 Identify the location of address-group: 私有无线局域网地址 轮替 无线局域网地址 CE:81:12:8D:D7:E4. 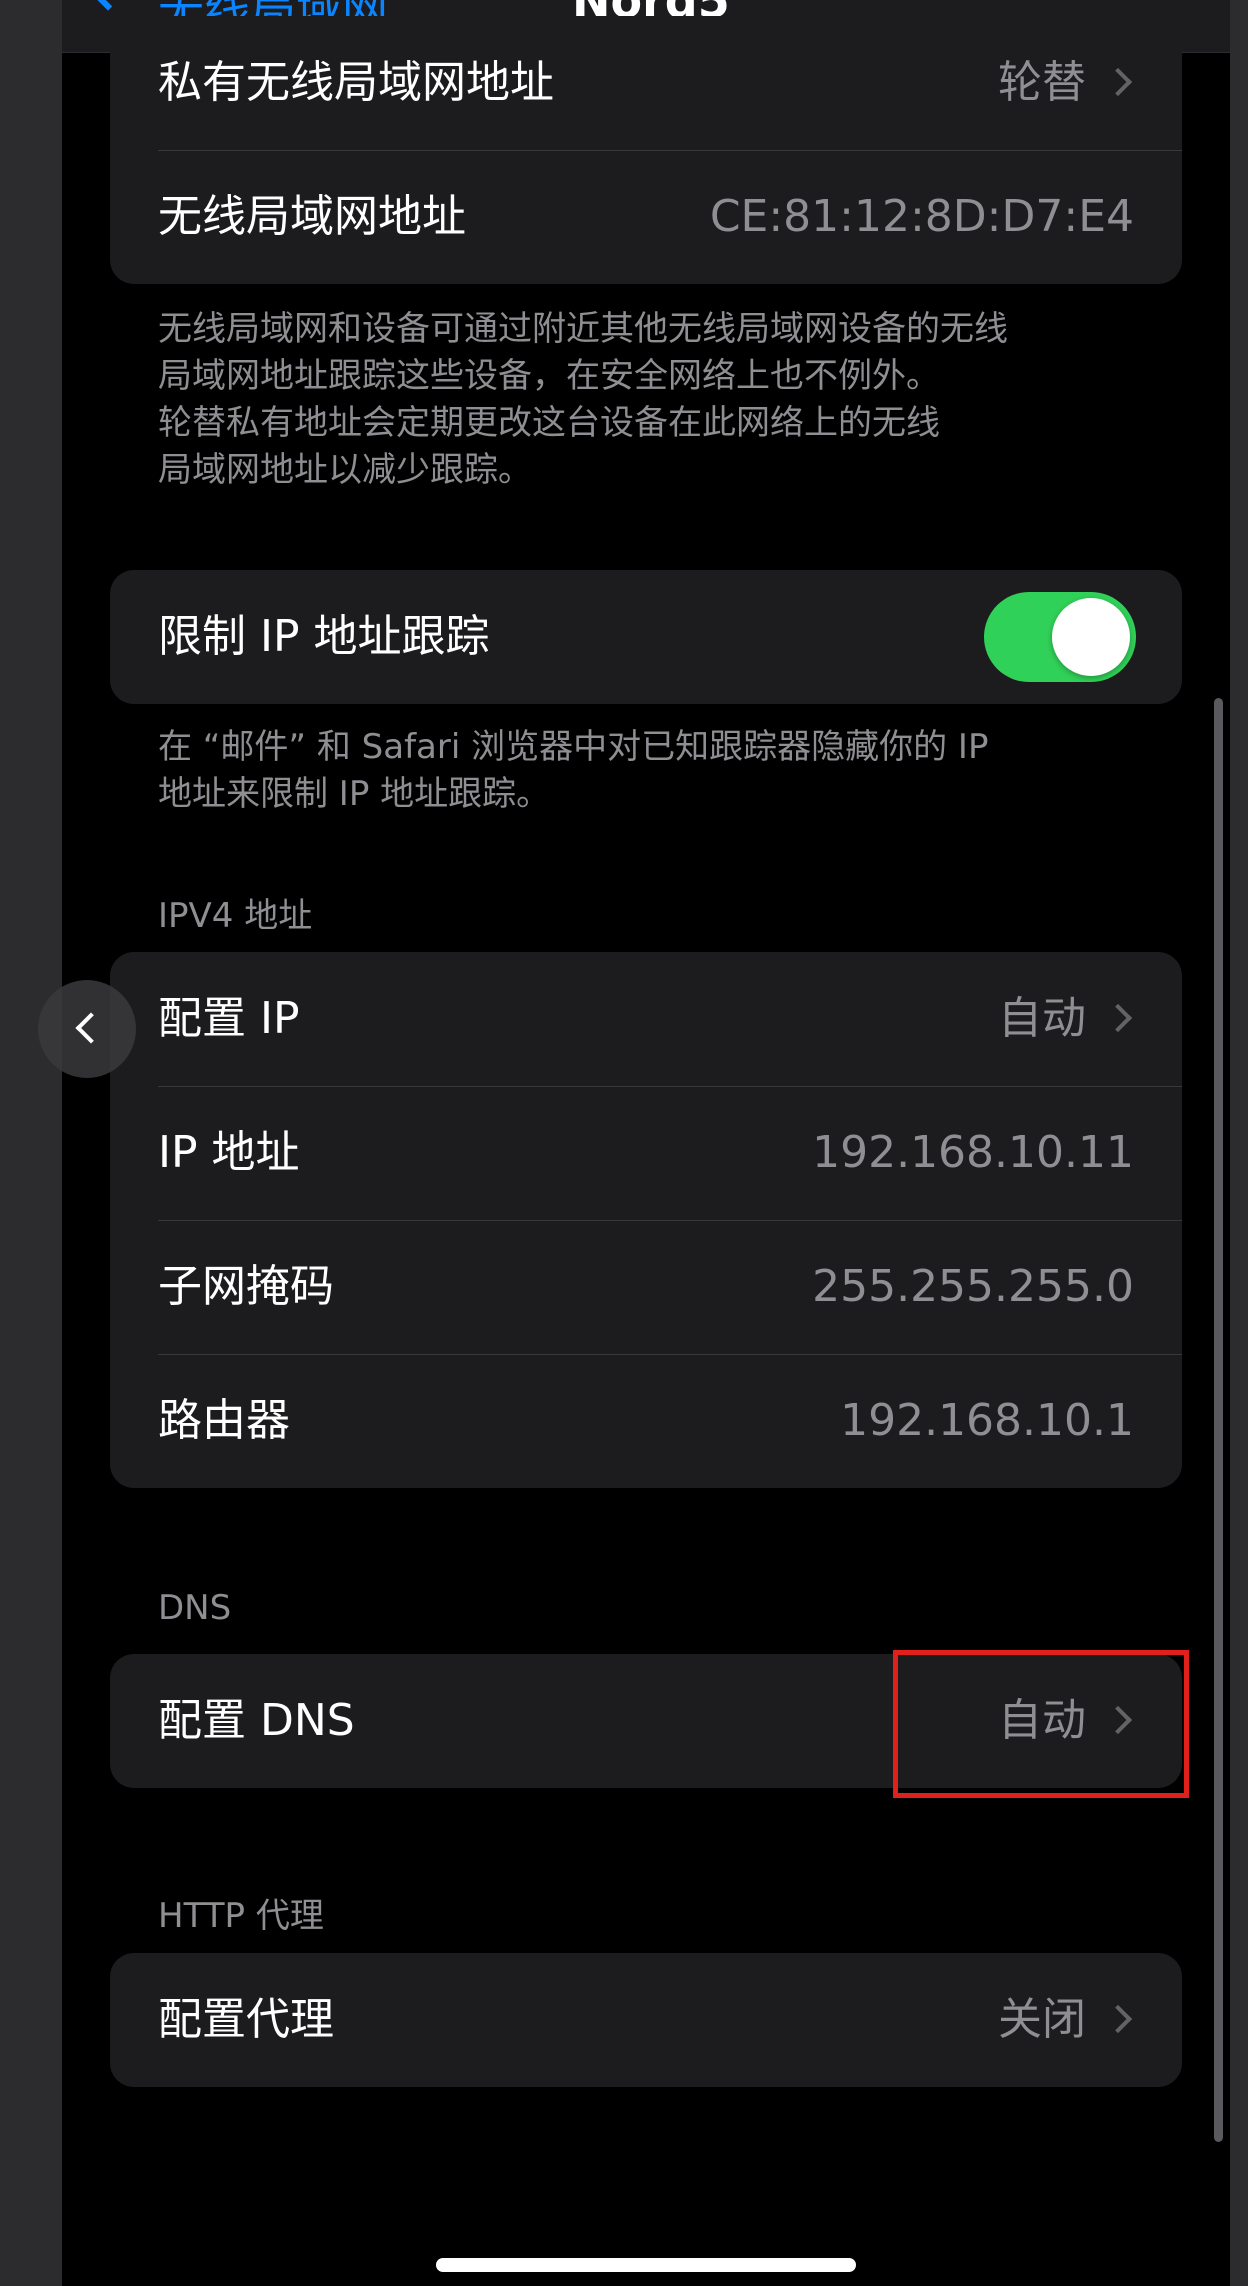
(646, 150).